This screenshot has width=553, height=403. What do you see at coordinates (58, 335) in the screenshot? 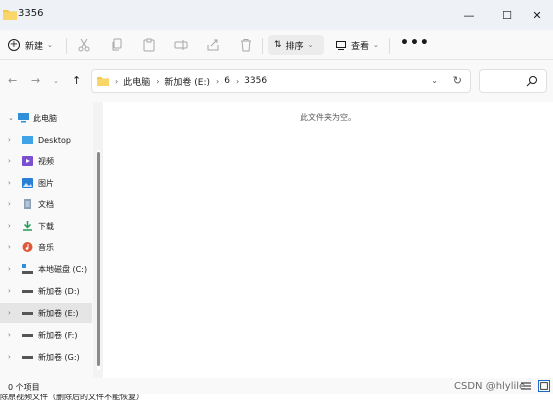
I see `sidebar-item-label: 新加卷 (F:)` at bounding box center [58, 335].